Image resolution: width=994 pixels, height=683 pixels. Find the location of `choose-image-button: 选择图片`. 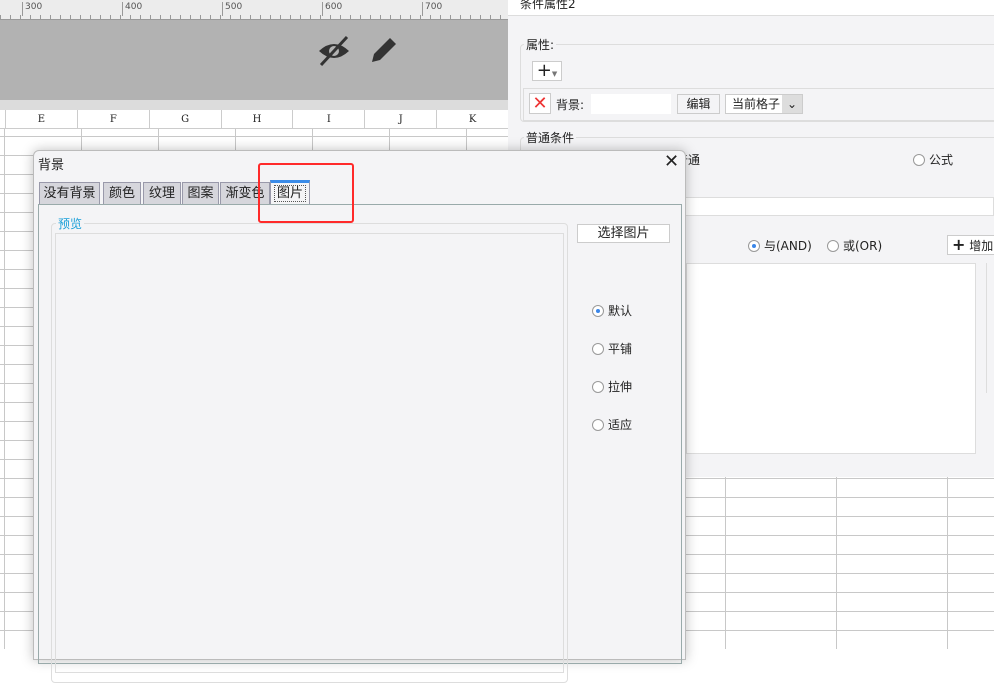

choose-image-button: 选择图片 is located at coordinates (623, 233).